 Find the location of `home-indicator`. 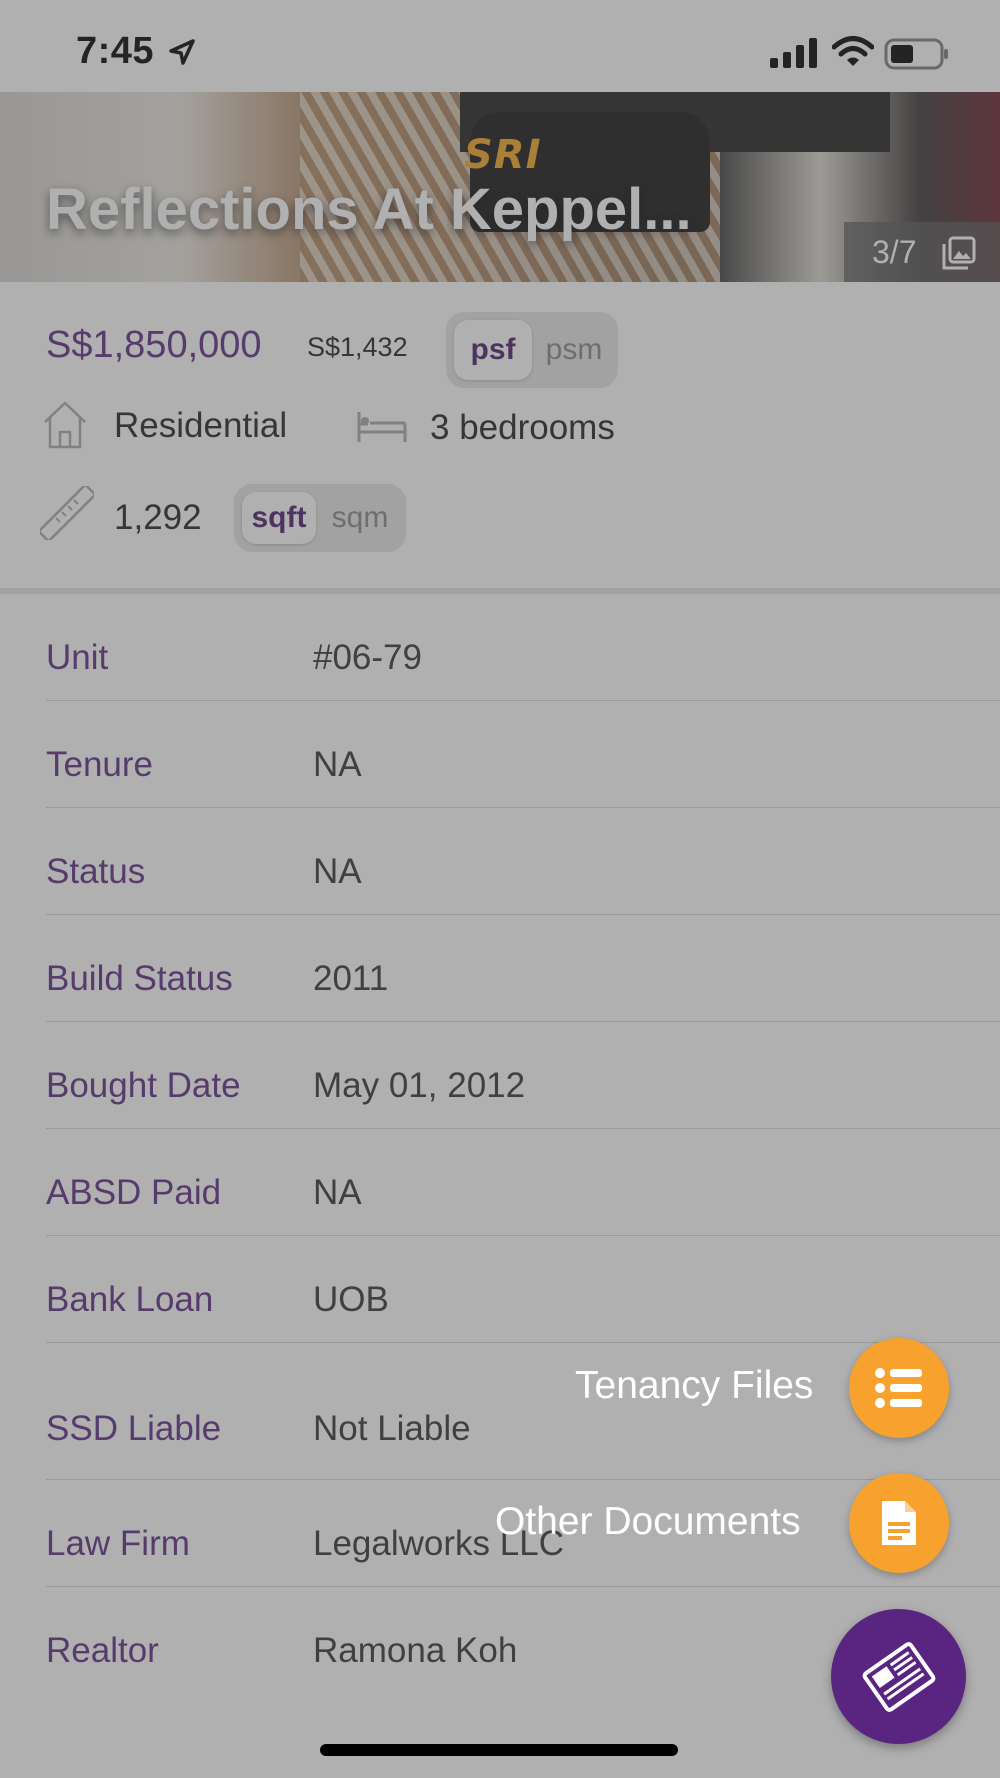

home-indicator is located at coordinates (499, 1750).